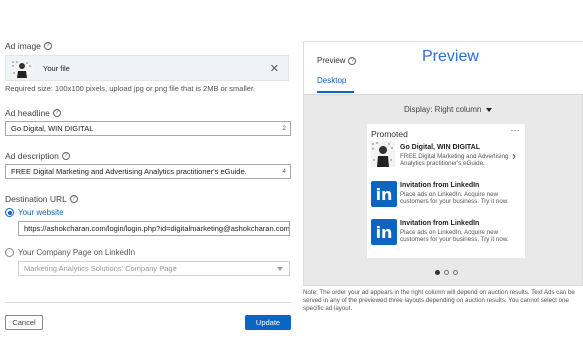  I want to click on description-counter: 4, so click(284, 171).